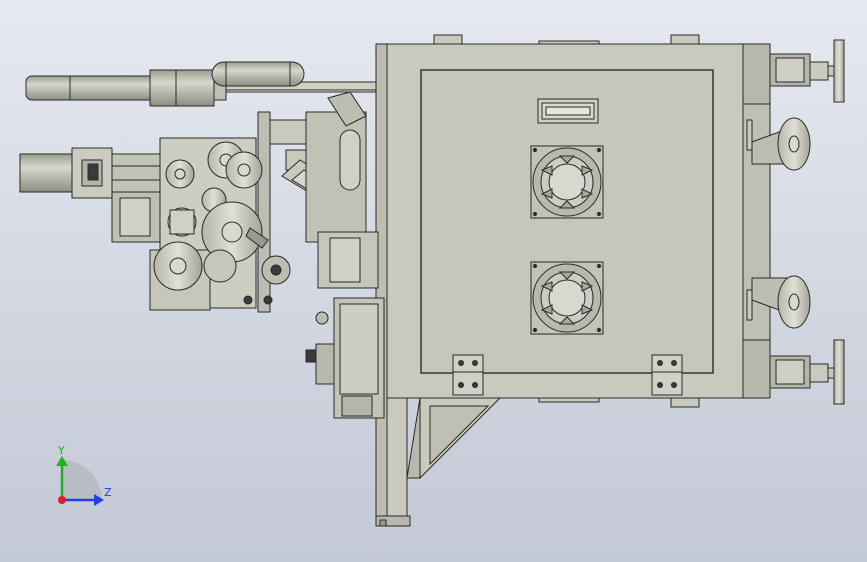 The width and height of the screenshot is (867, 562). What do you see at coordinates (667, 375) in the screenshot?
I see `hinge-bracket-right` at bounding box center [667, 375].